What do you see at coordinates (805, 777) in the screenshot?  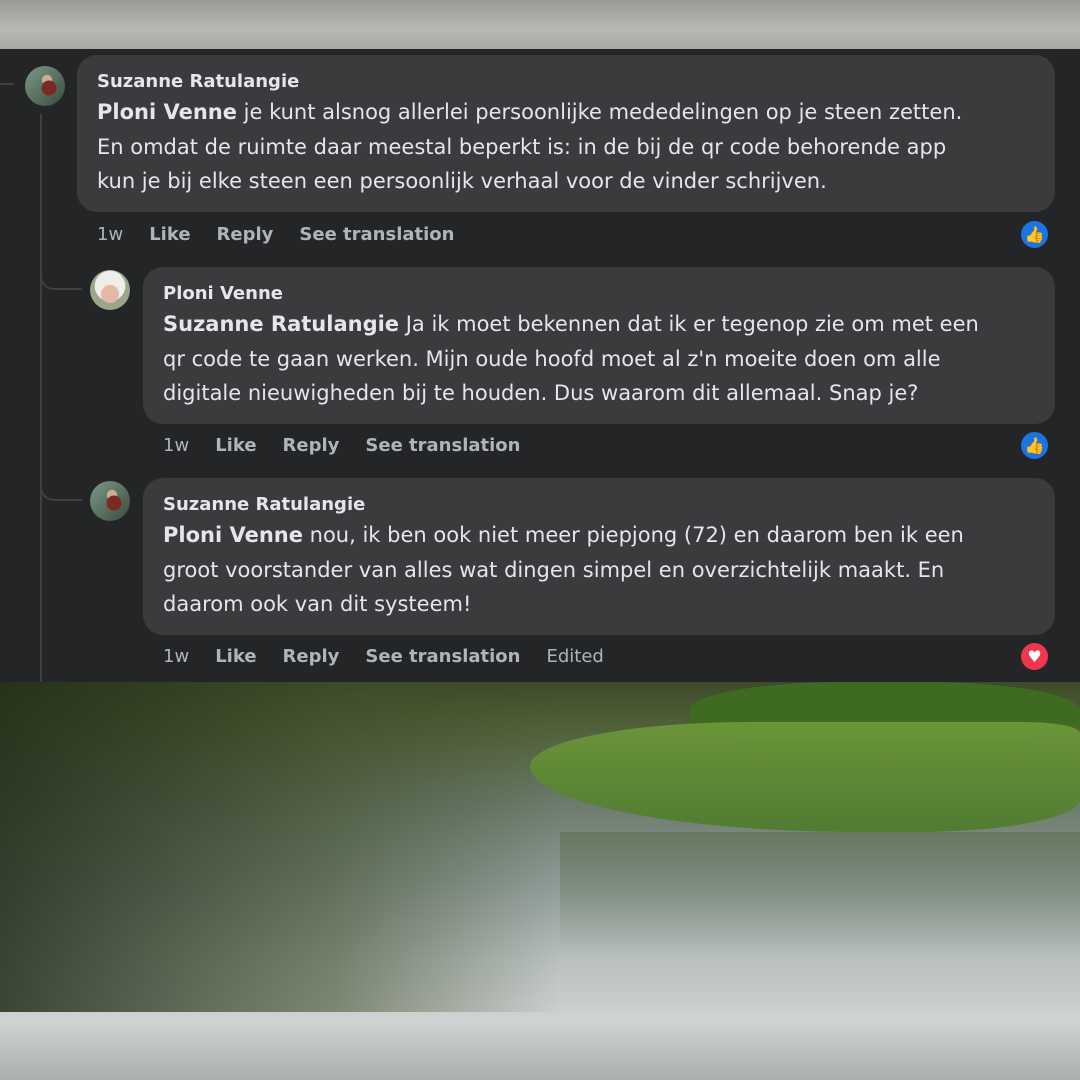 I see `grass-bank` at bounding box center [805, 777].